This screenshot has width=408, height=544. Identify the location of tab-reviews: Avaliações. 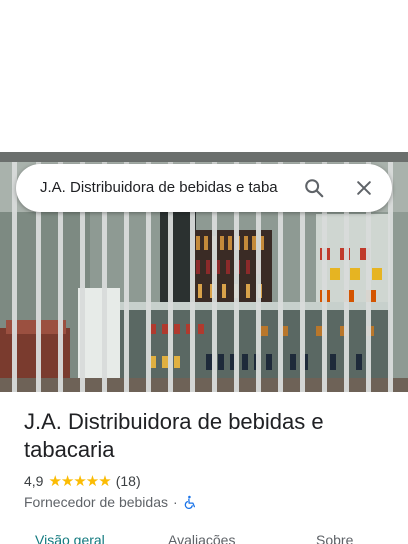
(201, 538).